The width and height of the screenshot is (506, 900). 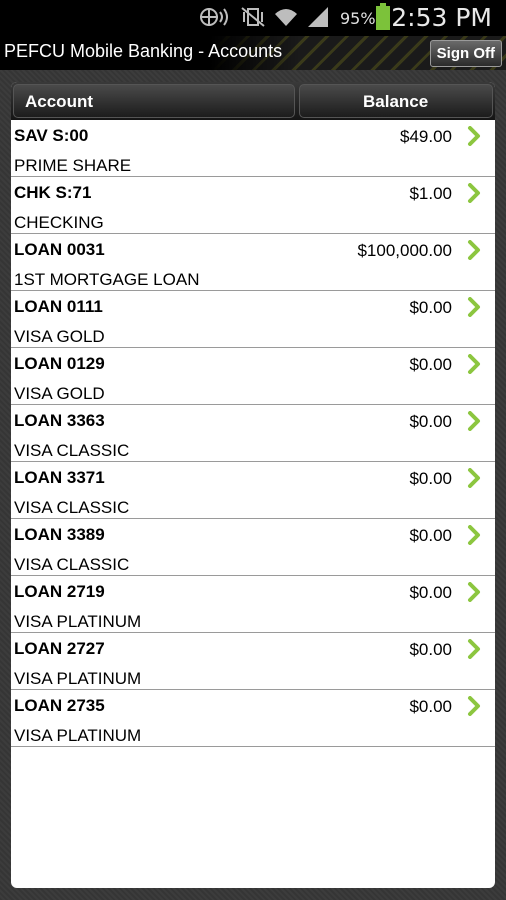 I want to click on vibrate-icon, so click(x=253, y=19).